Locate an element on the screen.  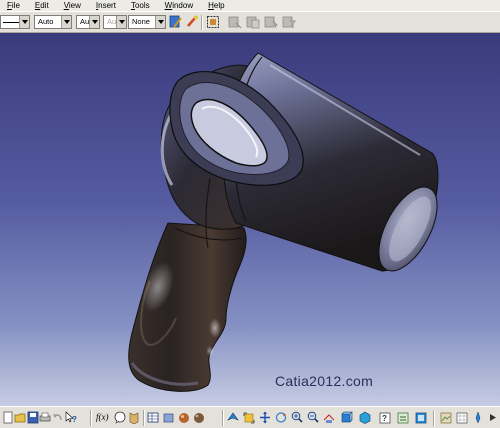
instantiate-icon is located at coordinates (169, 417).